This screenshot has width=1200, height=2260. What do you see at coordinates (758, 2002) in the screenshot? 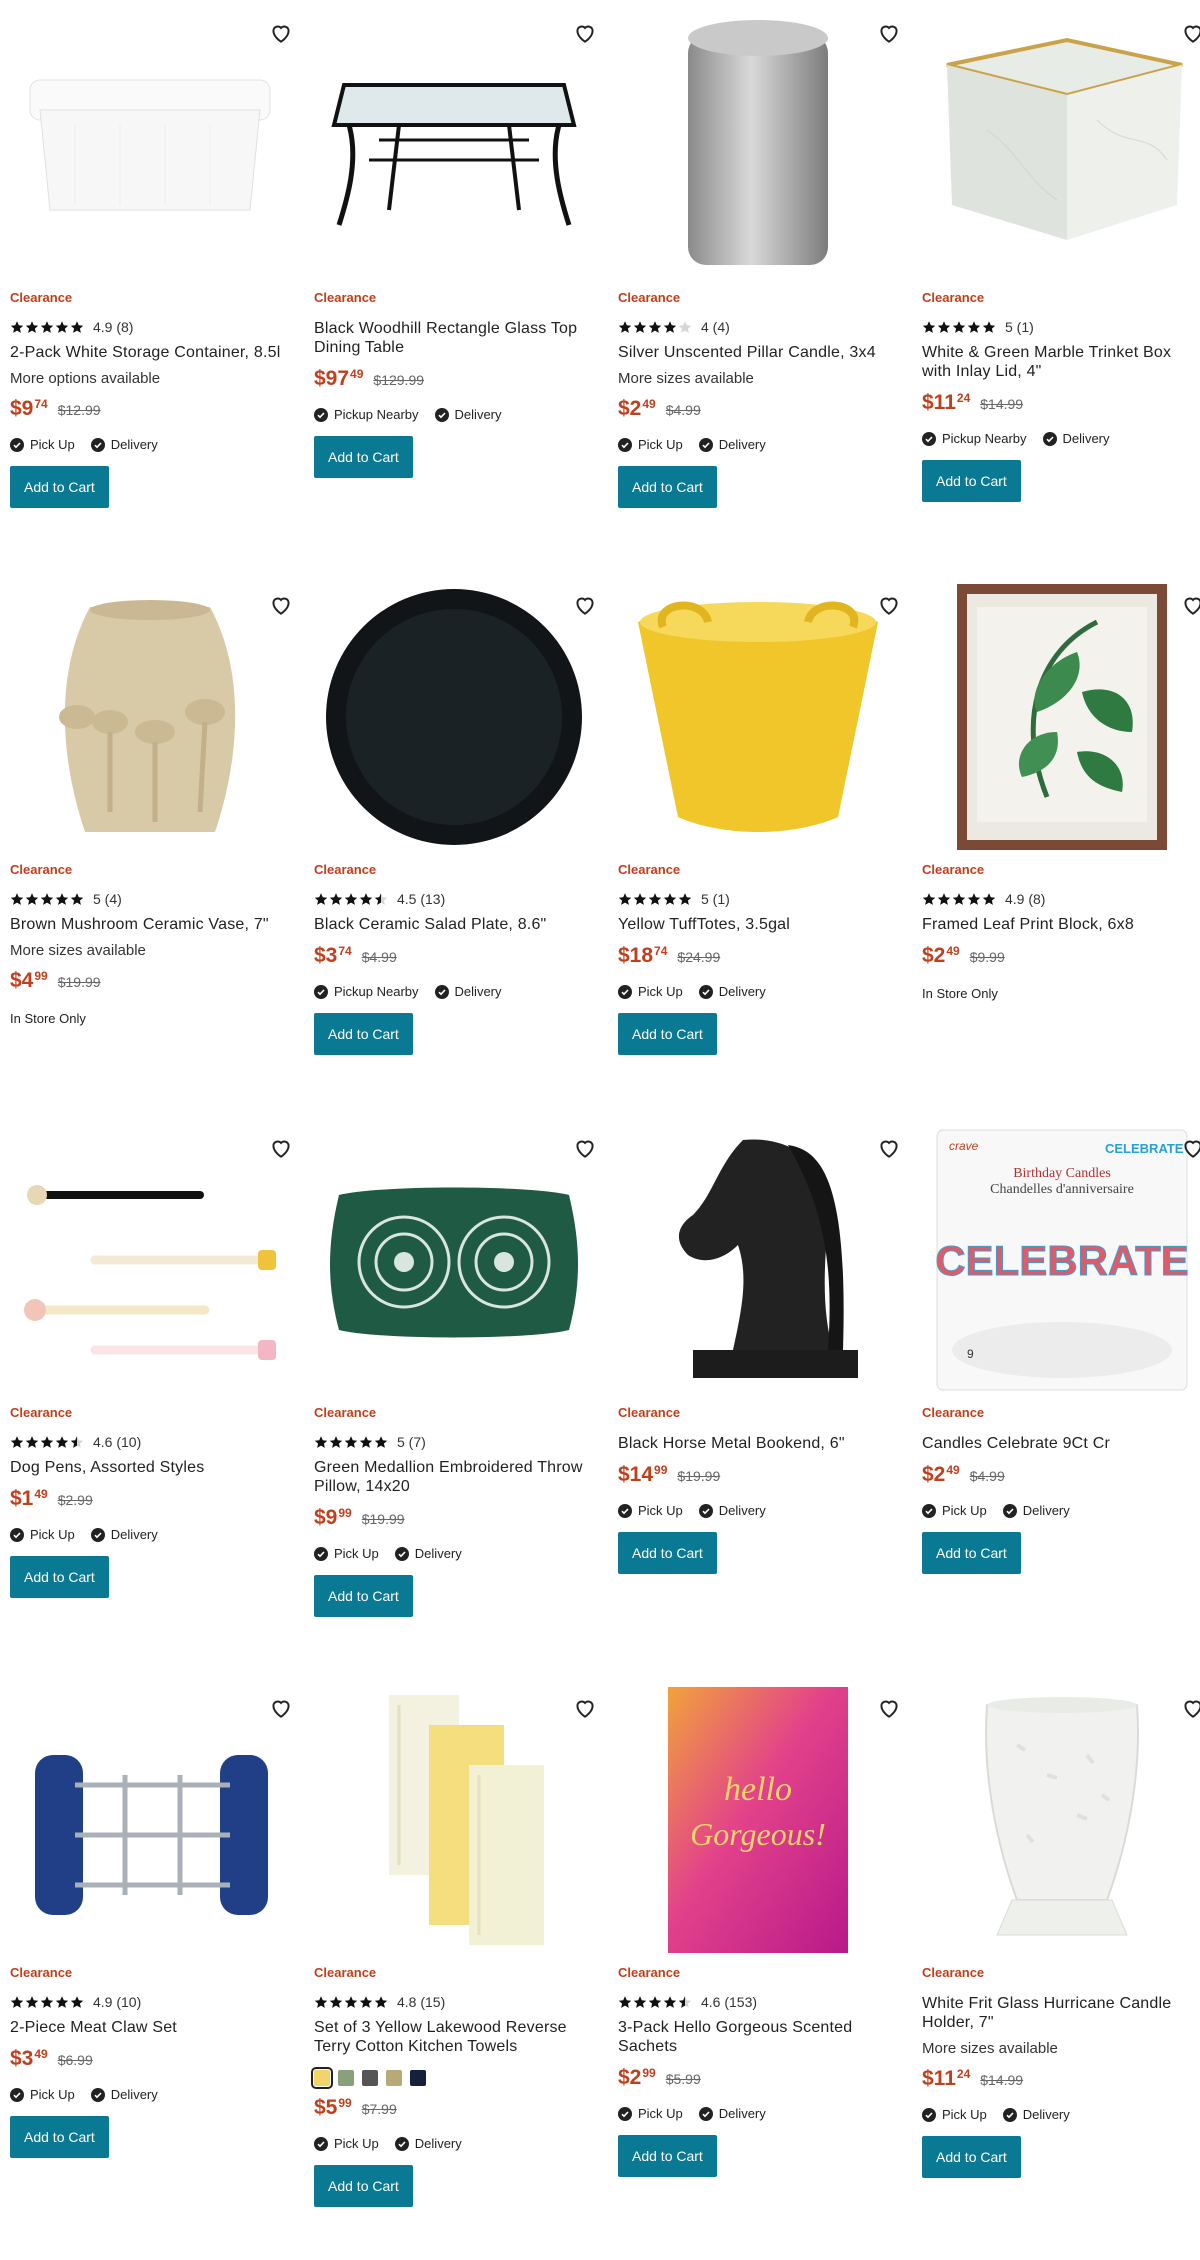
I see `rating: 4.6 (153)` at bounding box center [758, 2002].